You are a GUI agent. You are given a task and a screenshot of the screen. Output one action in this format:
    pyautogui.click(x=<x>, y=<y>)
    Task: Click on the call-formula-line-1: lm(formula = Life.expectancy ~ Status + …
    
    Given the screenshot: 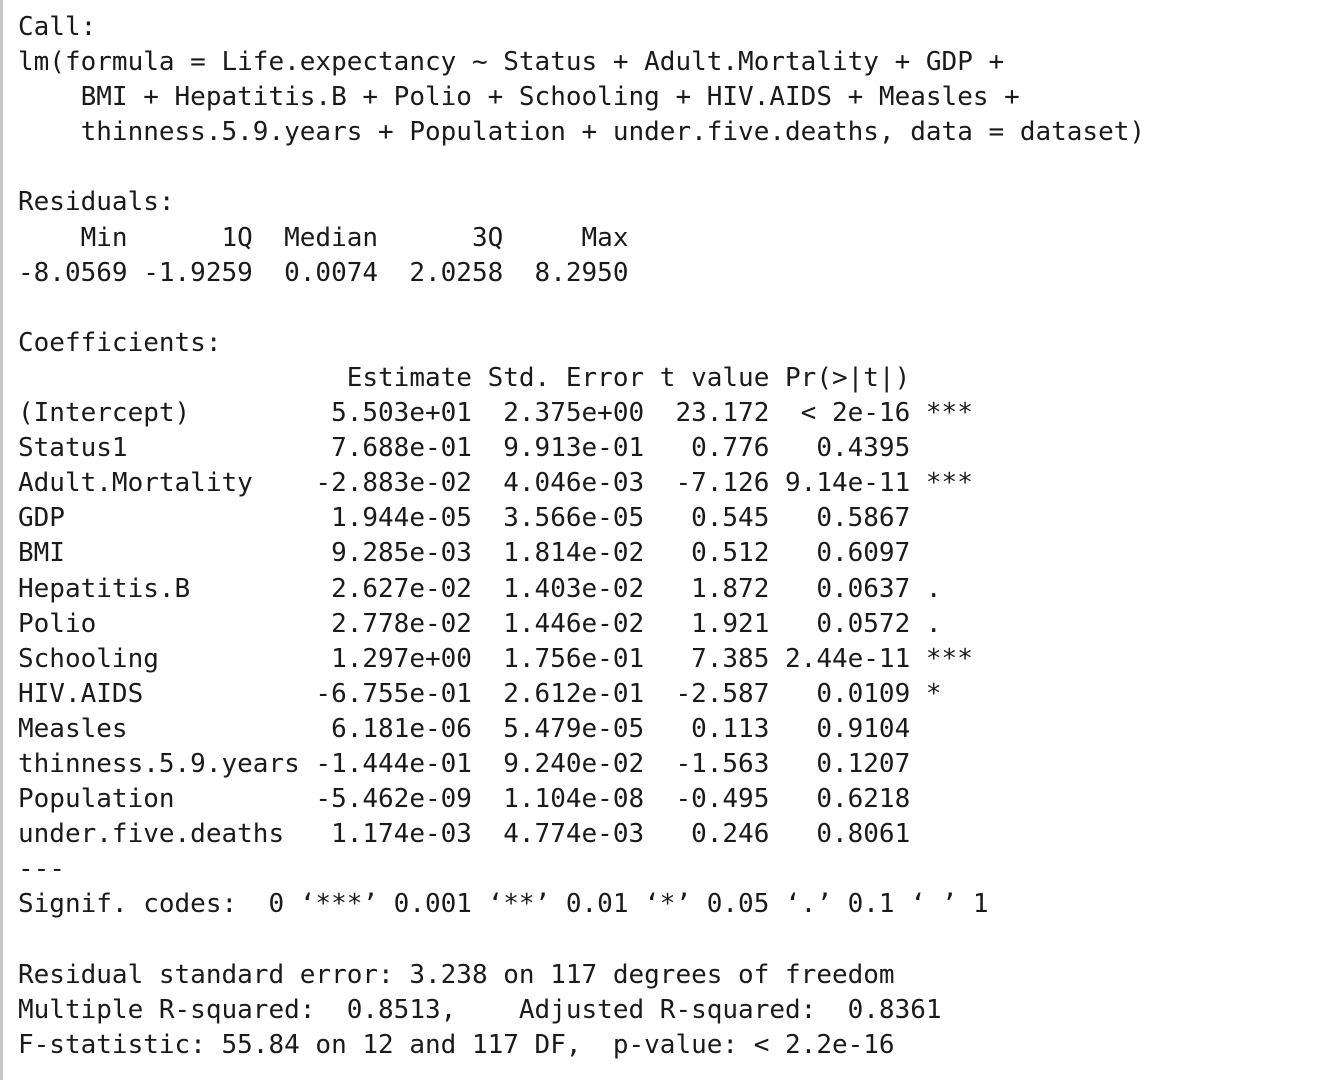 What is the action you would take?
    pyautogui.click(x=511, y=62)
    